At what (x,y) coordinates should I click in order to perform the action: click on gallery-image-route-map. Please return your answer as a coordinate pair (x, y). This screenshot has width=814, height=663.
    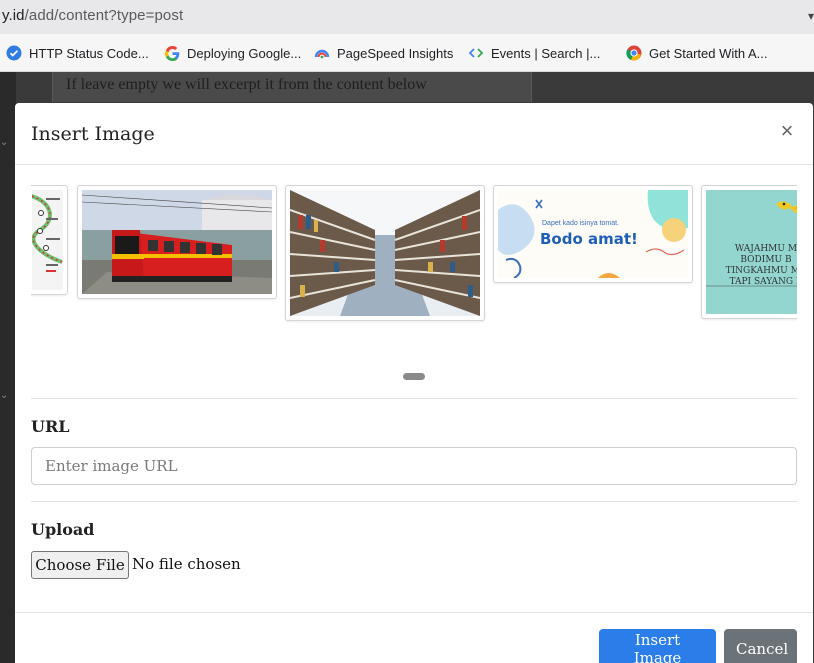
    Looking at the image, I should click on (49, 240).